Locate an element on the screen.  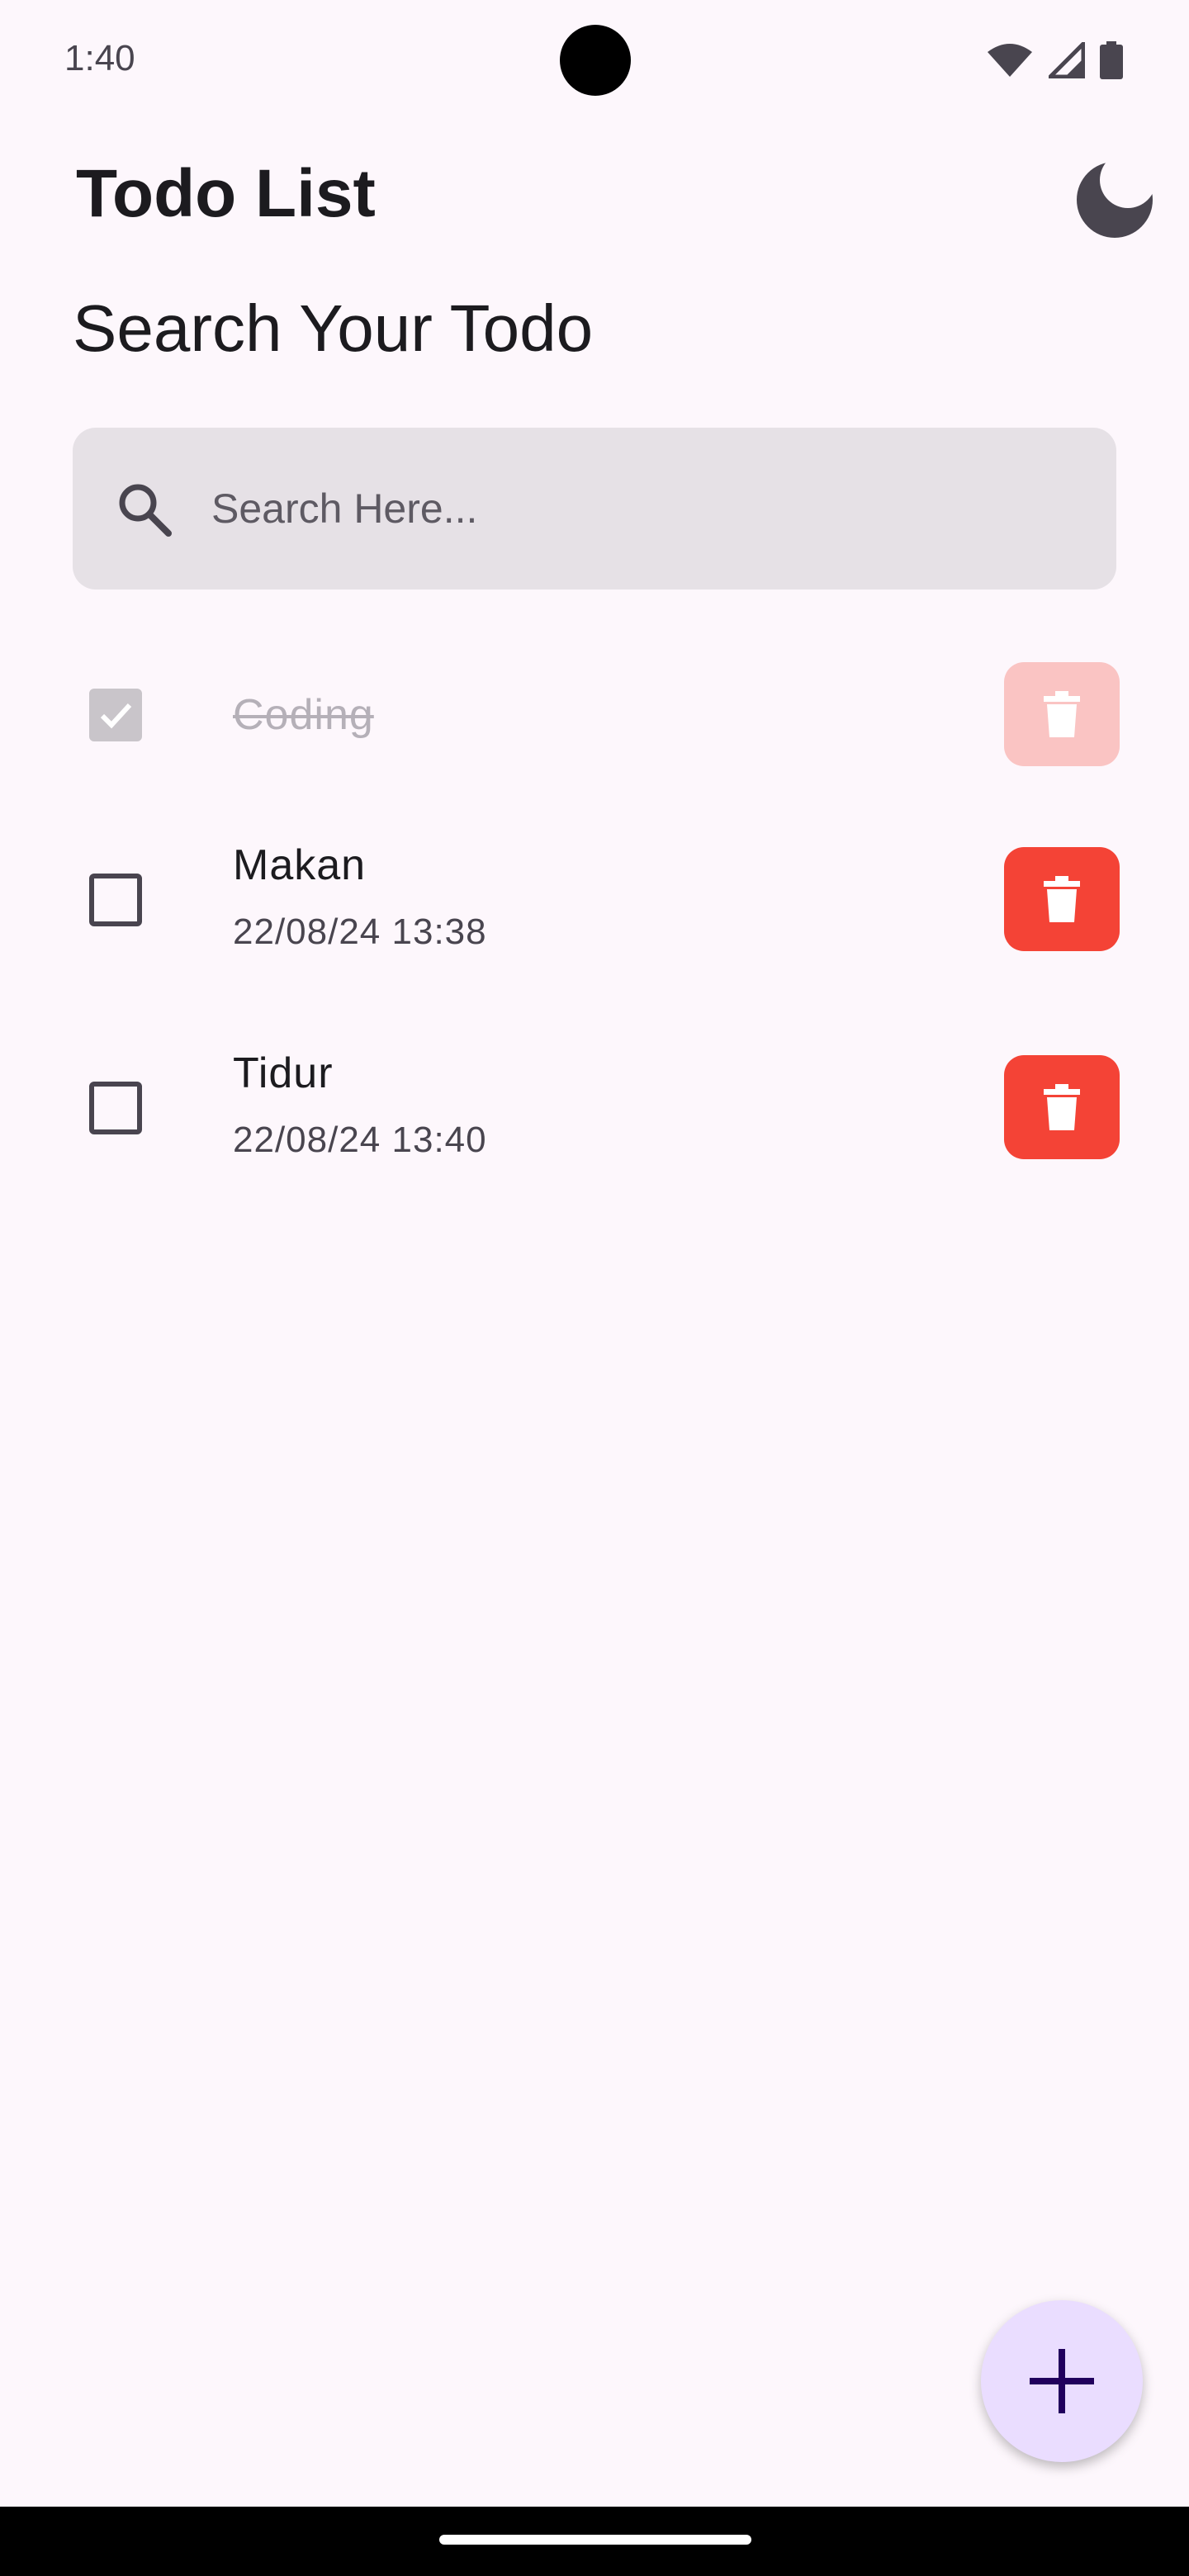
status-icons is located at coordinates (1054, 60).